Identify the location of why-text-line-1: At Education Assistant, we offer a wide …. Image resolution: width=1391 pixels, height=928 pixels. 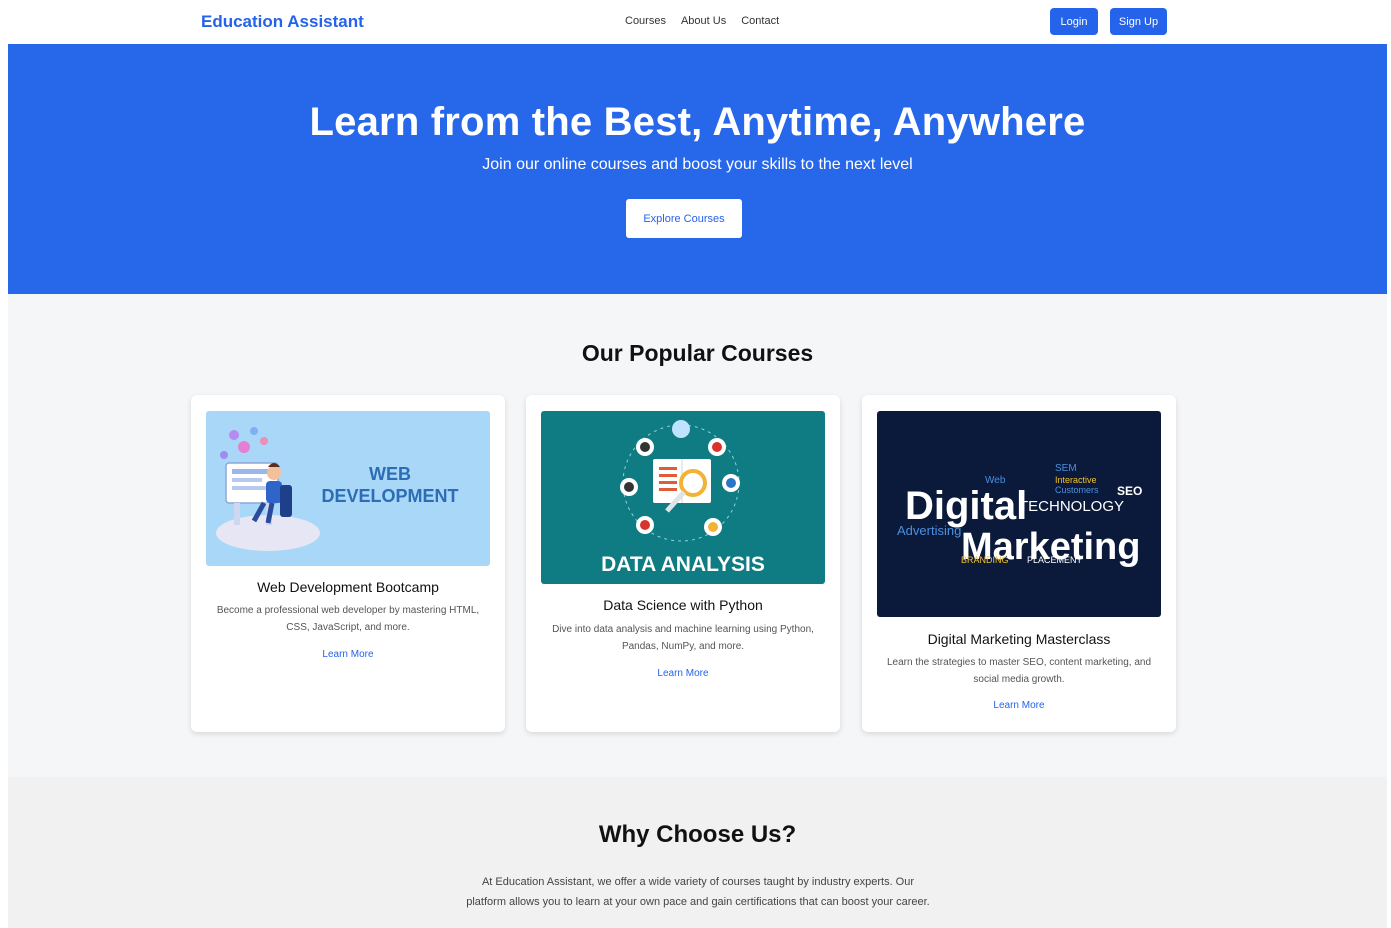
(698, 882).